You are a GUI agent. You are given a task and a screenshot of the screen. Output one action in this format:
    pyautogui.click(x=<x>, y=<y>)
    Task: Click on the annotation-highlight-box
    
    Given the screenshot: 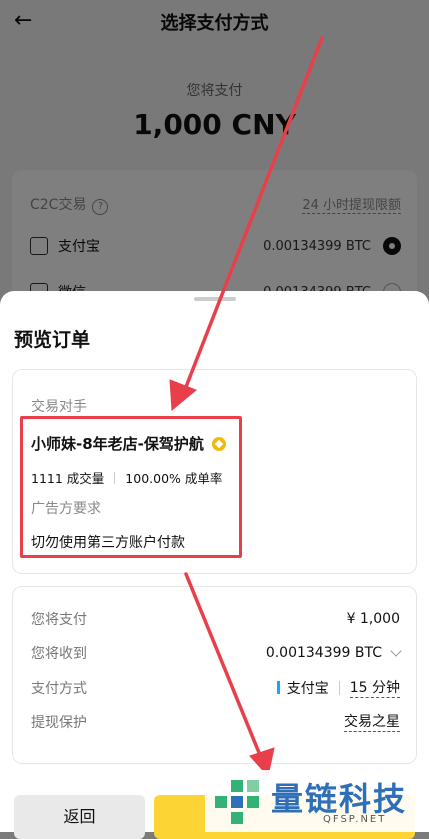 What is the action you would take?
    pyautogui.click(x=131, y=487)
    